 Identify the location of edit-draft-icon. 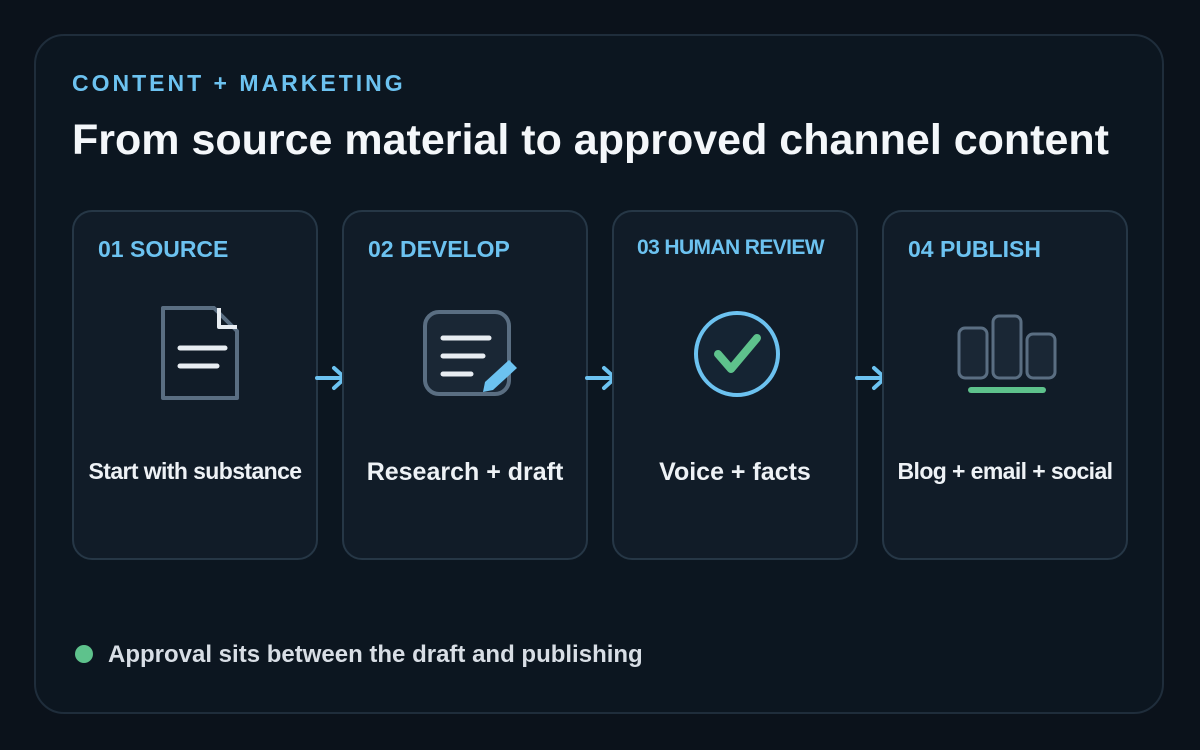
(467, 354).